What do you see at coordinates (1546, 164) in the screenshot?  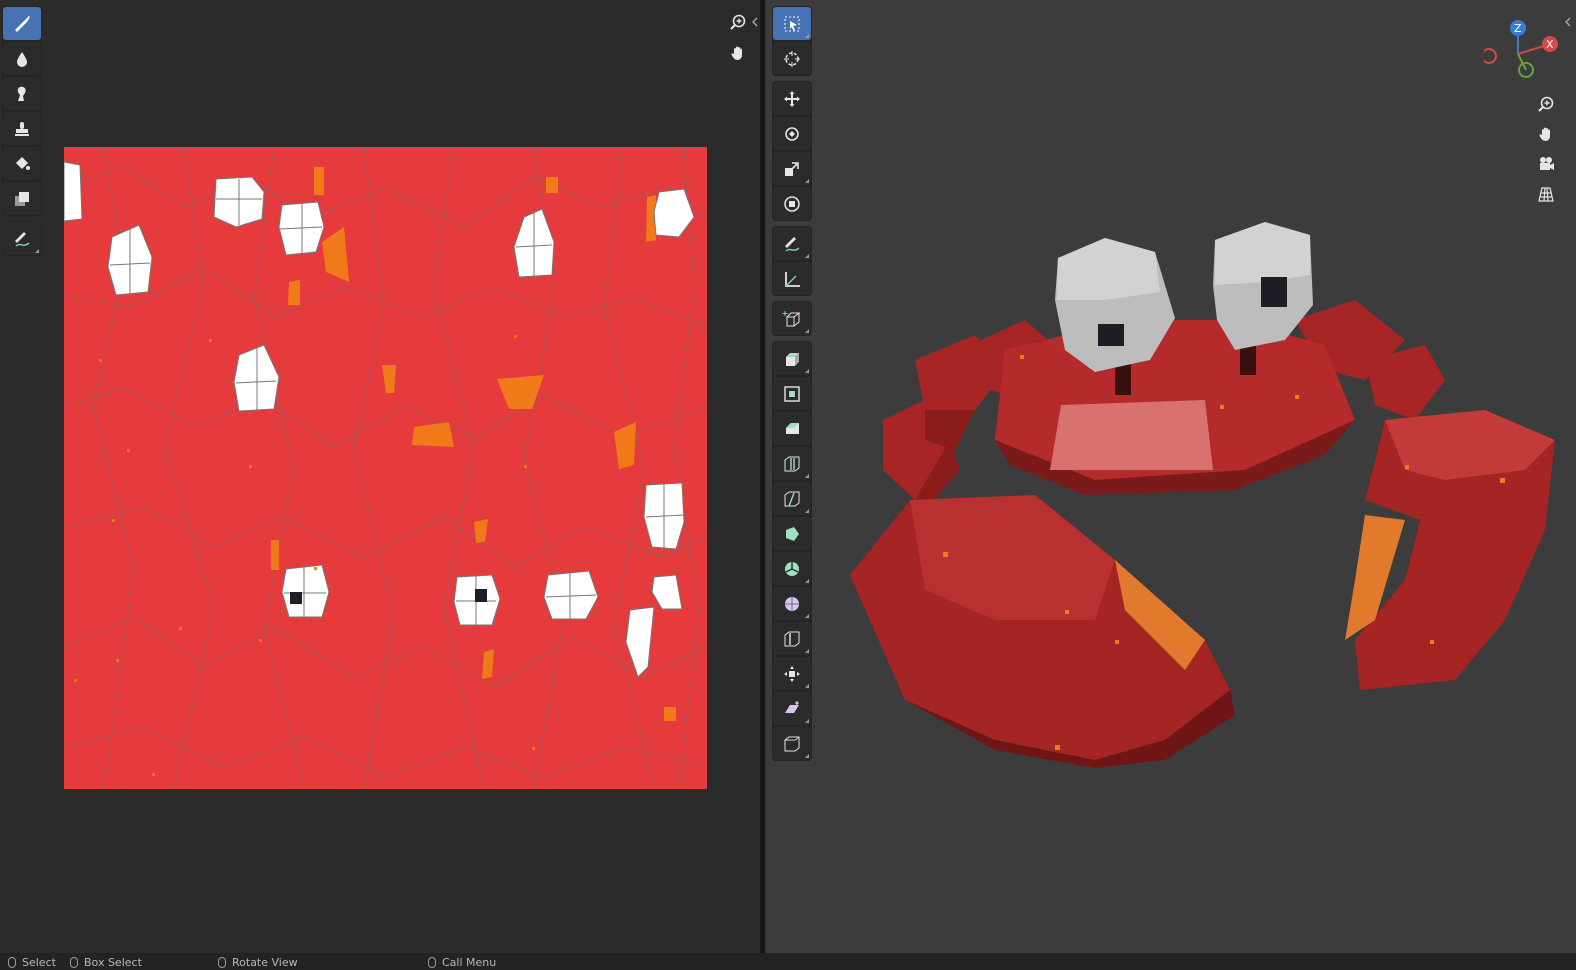 I see `camera-view-icon` at bounding box center [1546, 164].